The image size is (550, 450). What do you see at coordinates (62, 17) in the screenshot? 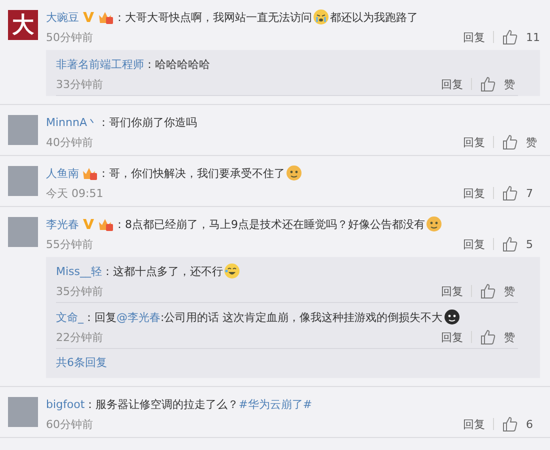
I see `user-name: 大豌豆` at bounding box center [62, 17].